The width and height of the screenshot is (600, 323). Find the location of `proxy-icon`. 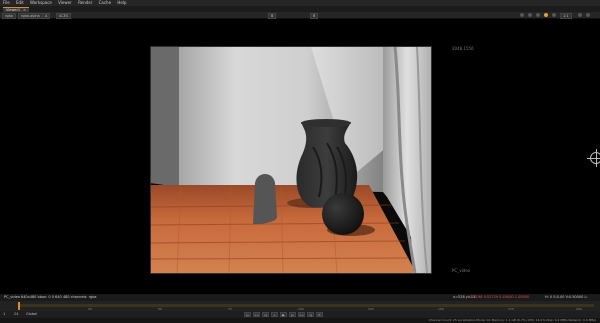

proxy-icon is located at coordinates (538, 15).